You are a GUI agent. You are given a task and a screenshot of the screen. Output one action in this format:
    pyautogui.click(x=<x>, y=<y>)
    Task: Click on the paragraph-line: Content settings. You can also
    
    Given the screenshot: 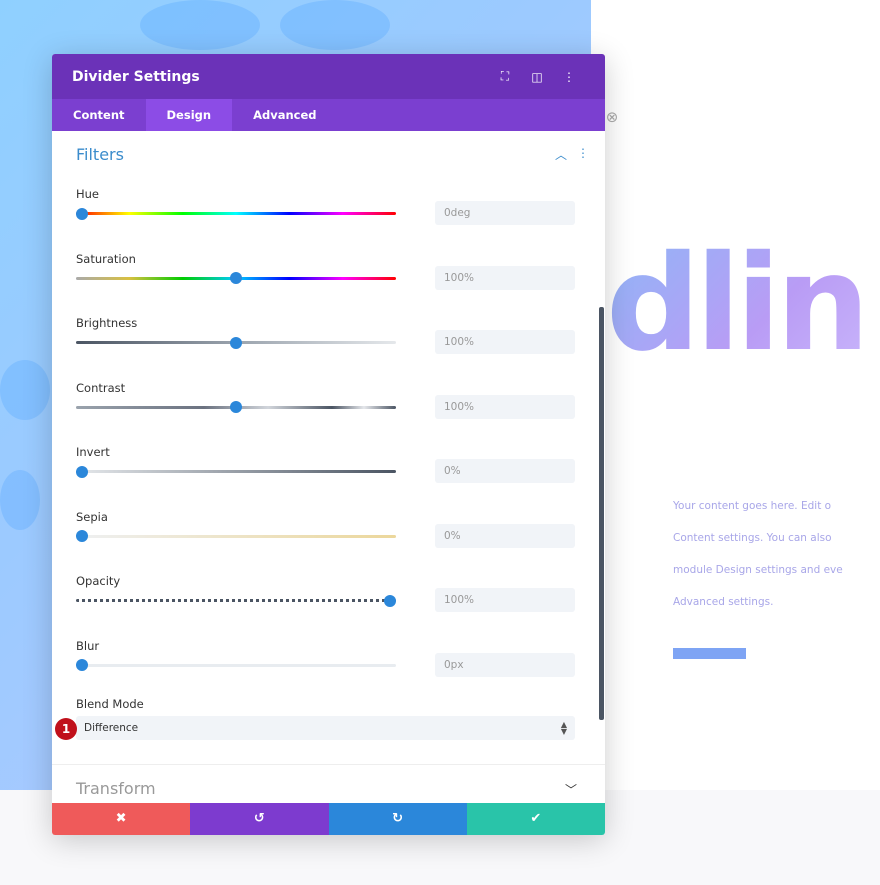 What is the action you would take?
    pyautogui.click(x=752, y=538)
    